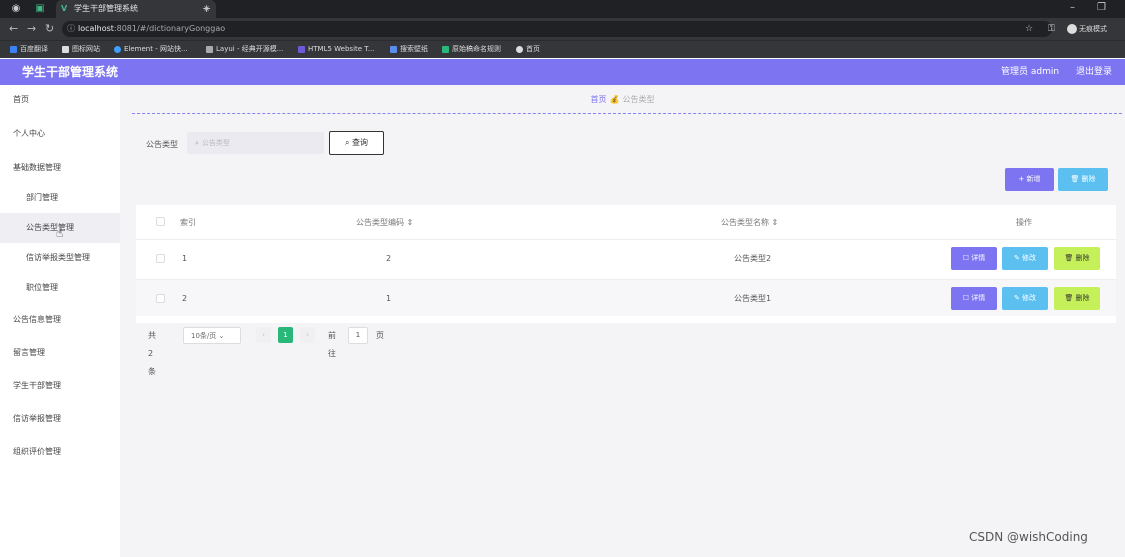 Image resolution: width=1125 pixels, height=557 pixels. What do you see at coordinates (209, 49) in the screenshot?
I see `layui-icon` at bounding box center [209, 49].